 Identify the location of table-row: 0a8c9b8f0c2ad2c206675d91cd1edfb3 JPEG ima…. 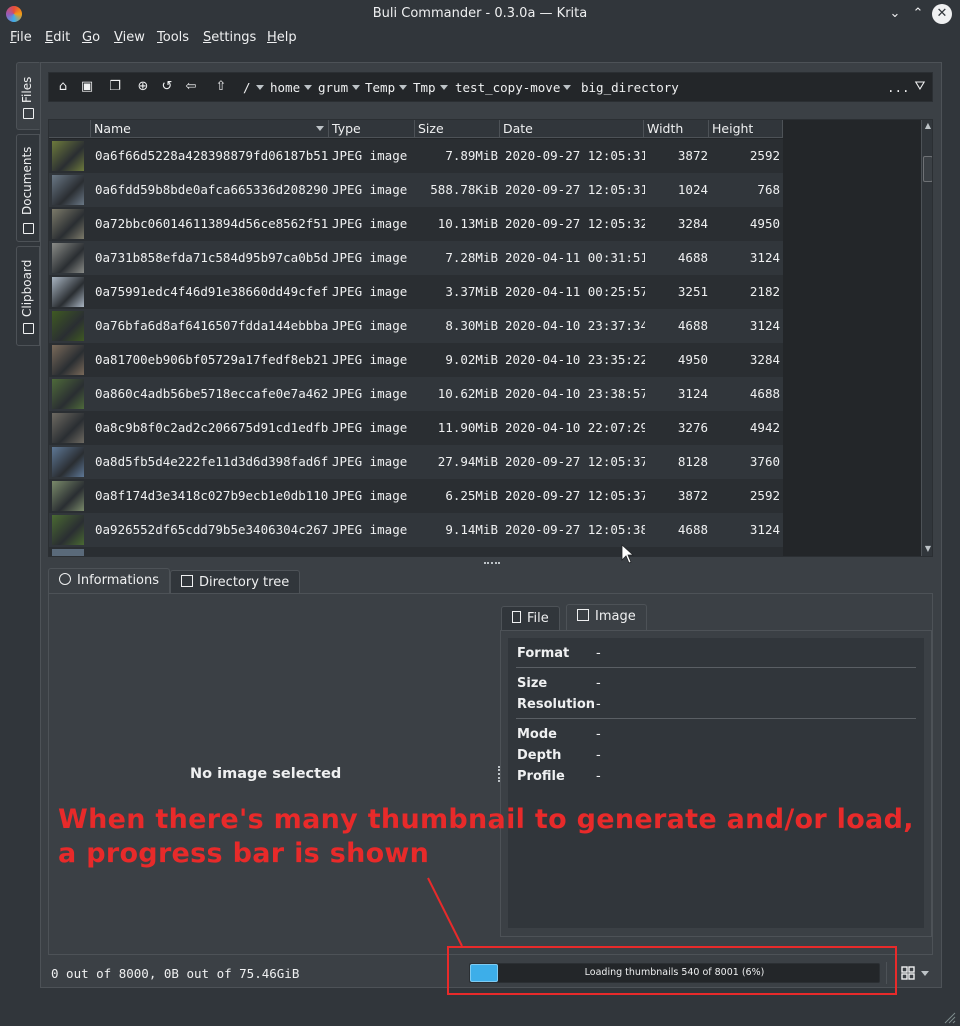
(416, 428).